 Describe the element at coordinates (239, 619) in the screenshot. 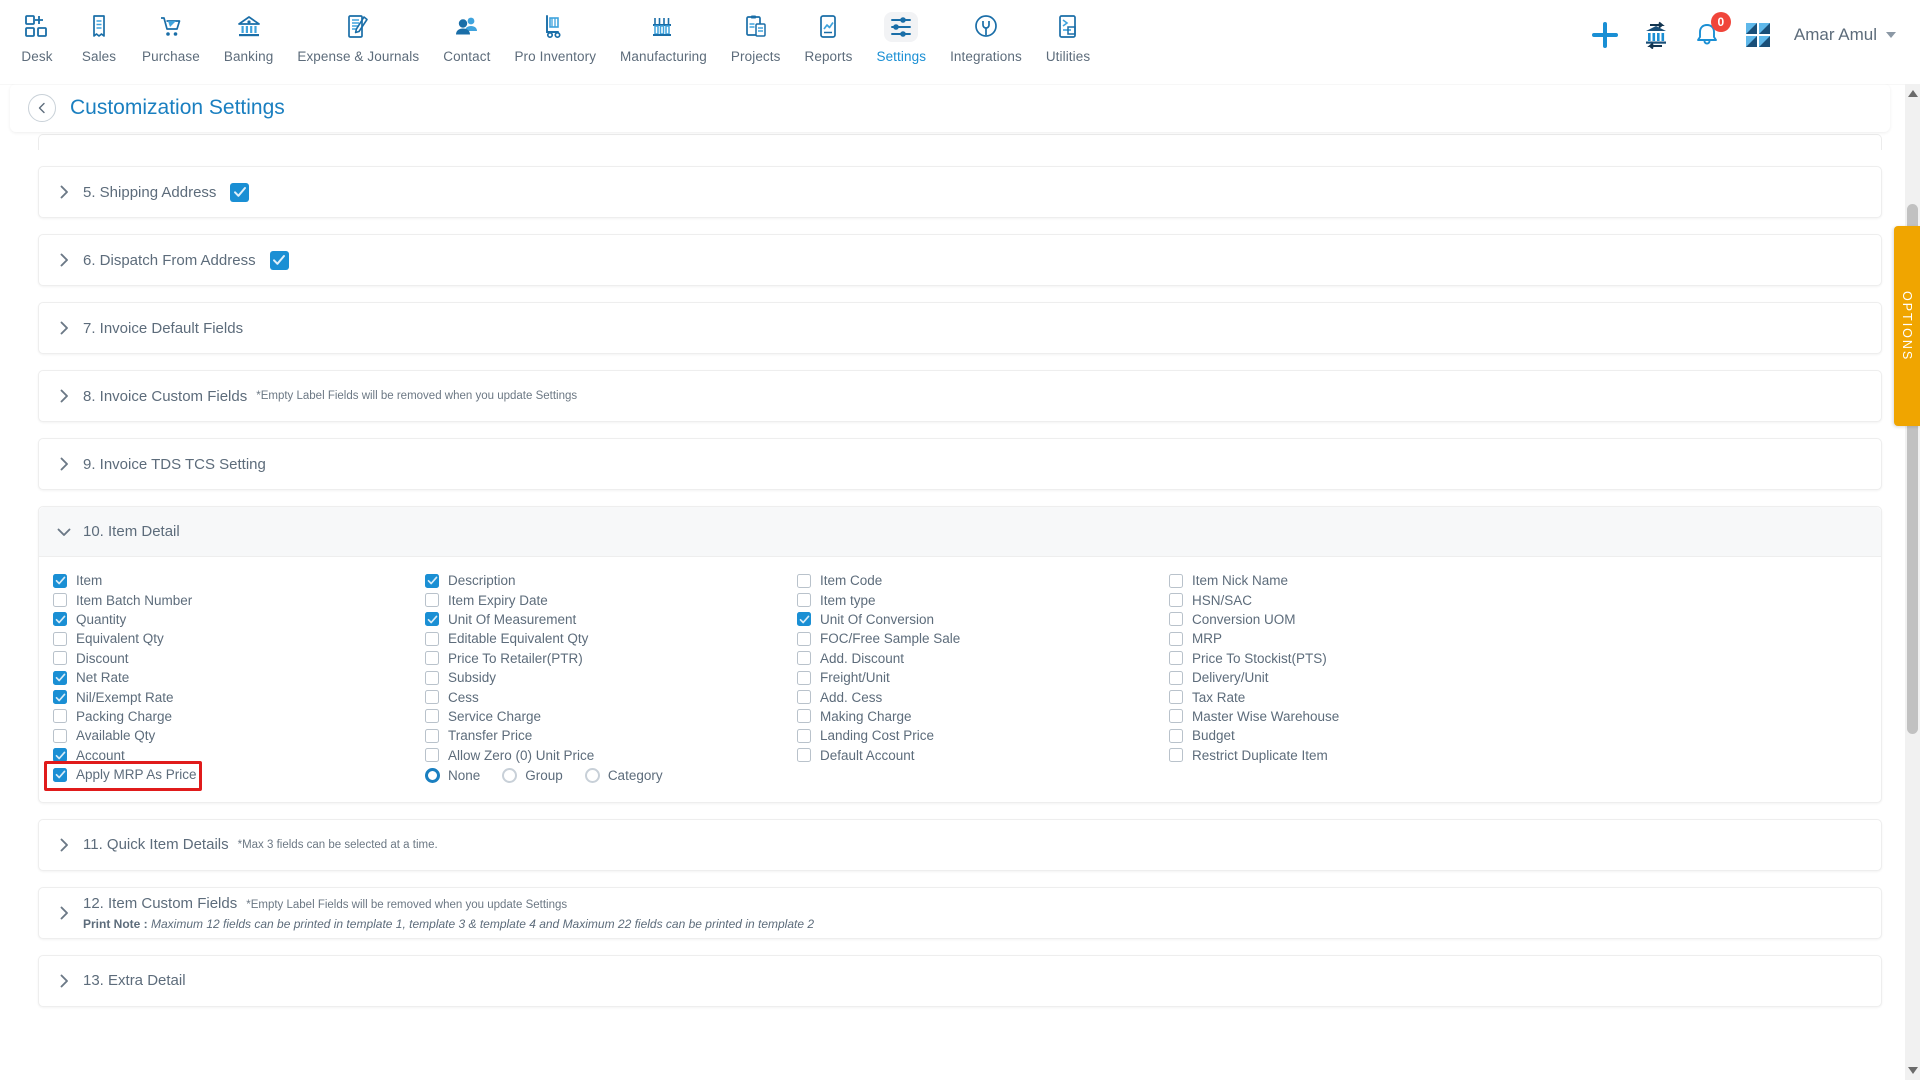

I see `checkbox-row: Quantity` at that location.